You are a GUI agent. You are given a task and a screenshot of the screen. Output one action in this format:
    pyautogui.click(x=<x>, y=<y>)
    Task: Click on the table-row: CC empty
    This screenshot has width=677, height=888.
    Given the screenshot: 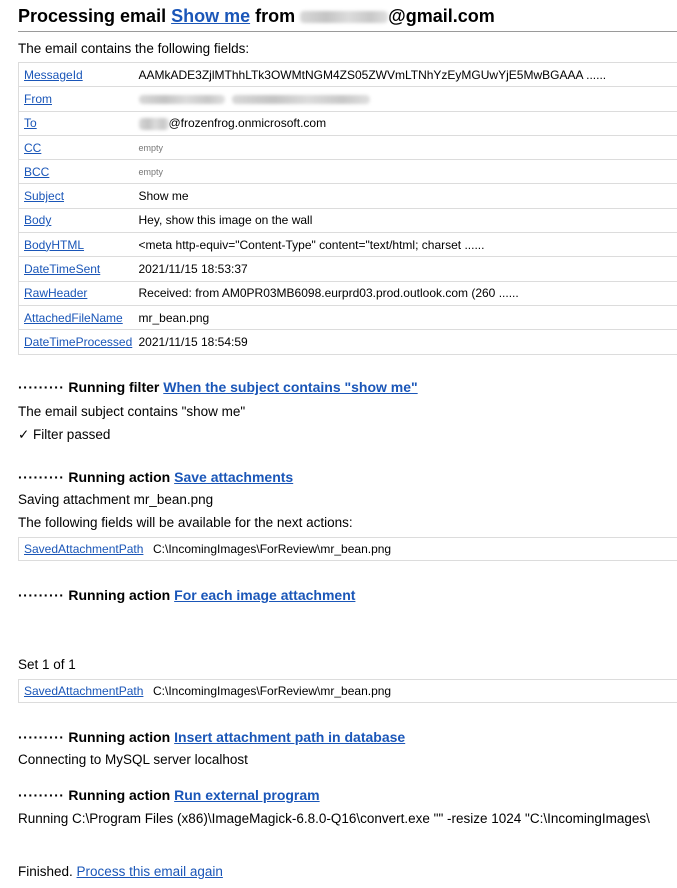 What is the action you would take?
    pyautogui.click(x=347, y=148)
    